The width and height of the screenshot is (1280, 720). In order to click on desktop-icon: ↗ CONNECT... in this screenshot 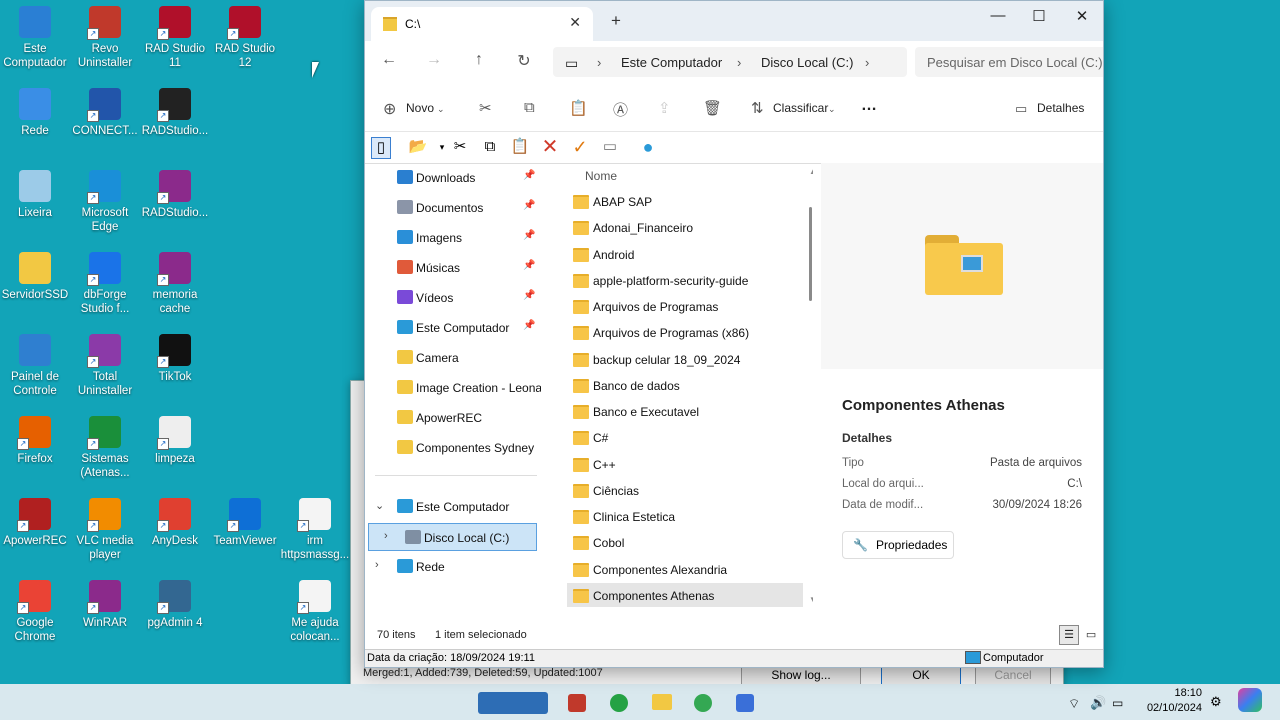, I will do `click(105, 113)`.